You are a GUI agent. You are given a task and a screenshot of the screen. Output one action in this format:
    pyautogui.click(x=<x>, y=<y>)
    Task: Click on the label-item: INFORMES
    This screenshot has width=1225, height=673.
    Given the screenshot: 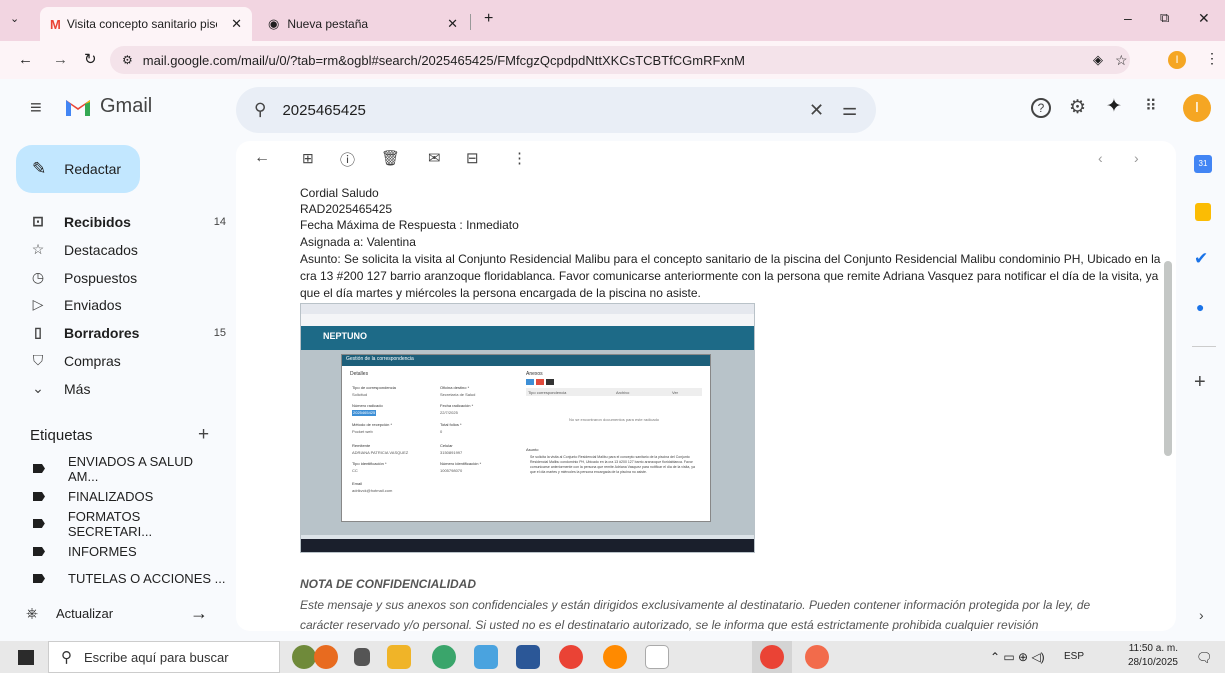 What is the action you would take?
    pyautogui.click(x=113, y=551)
    